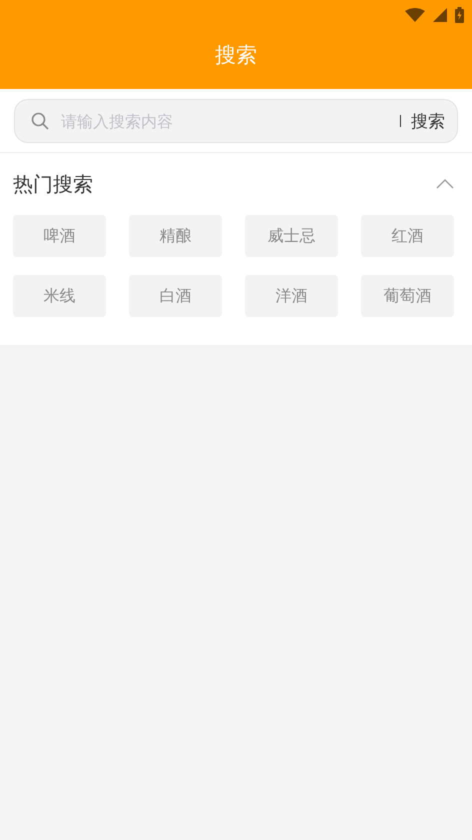 This screenshot has height=840, width=472. What do you see at coordinates (445, 184) in the screenshot?
I see `chevron-icon` at bounding box center [445, 184].